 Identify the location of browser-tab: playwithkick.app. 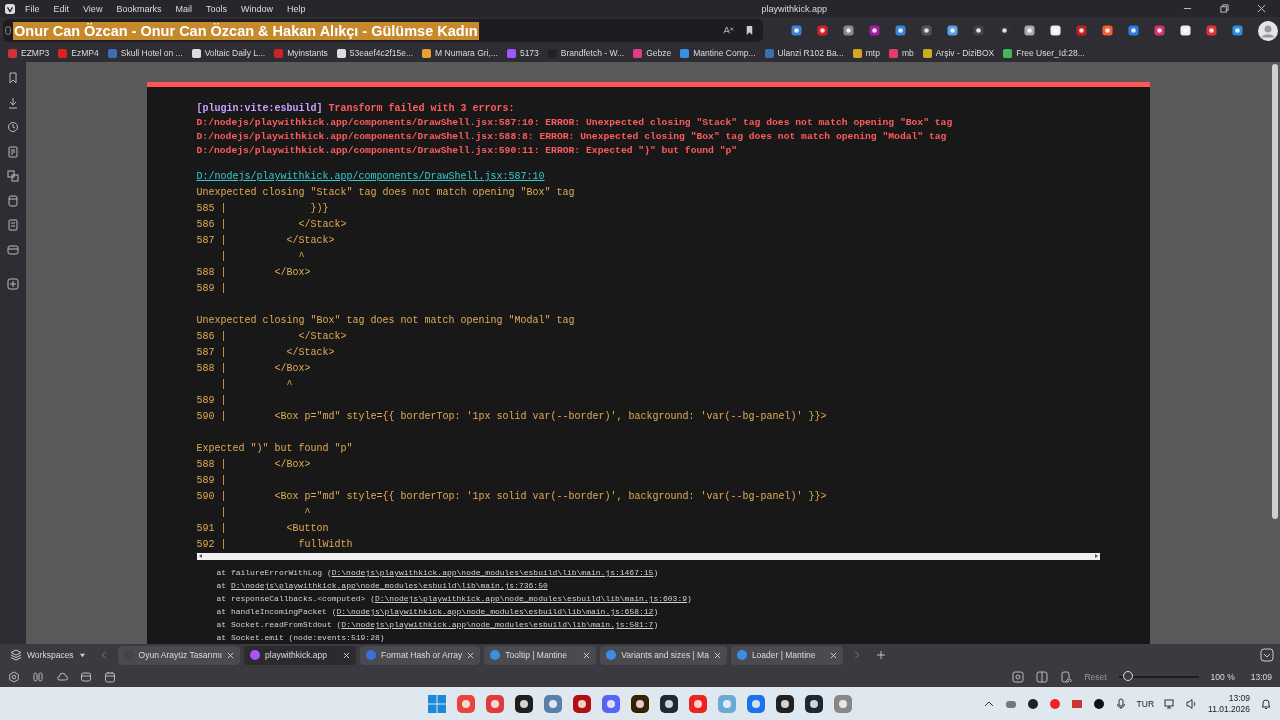
(300, 655).